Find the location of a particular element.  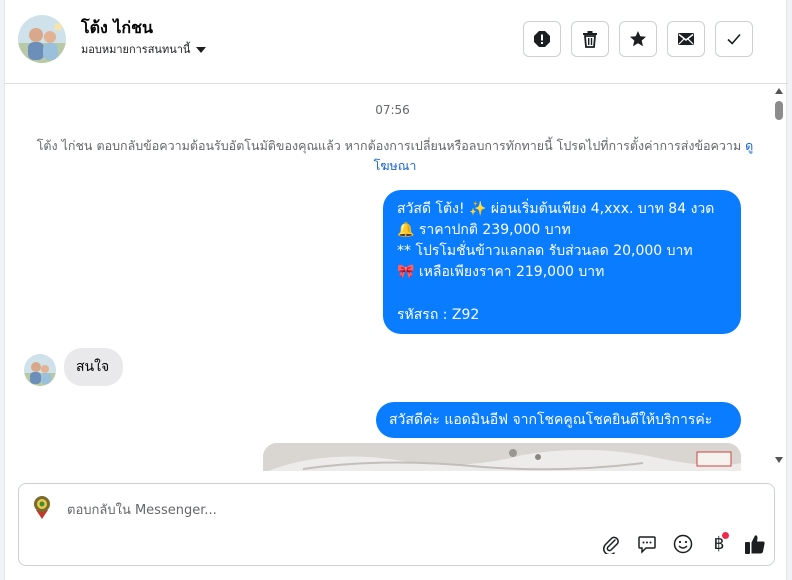

trash-icon is located at coordinates (590, 39).